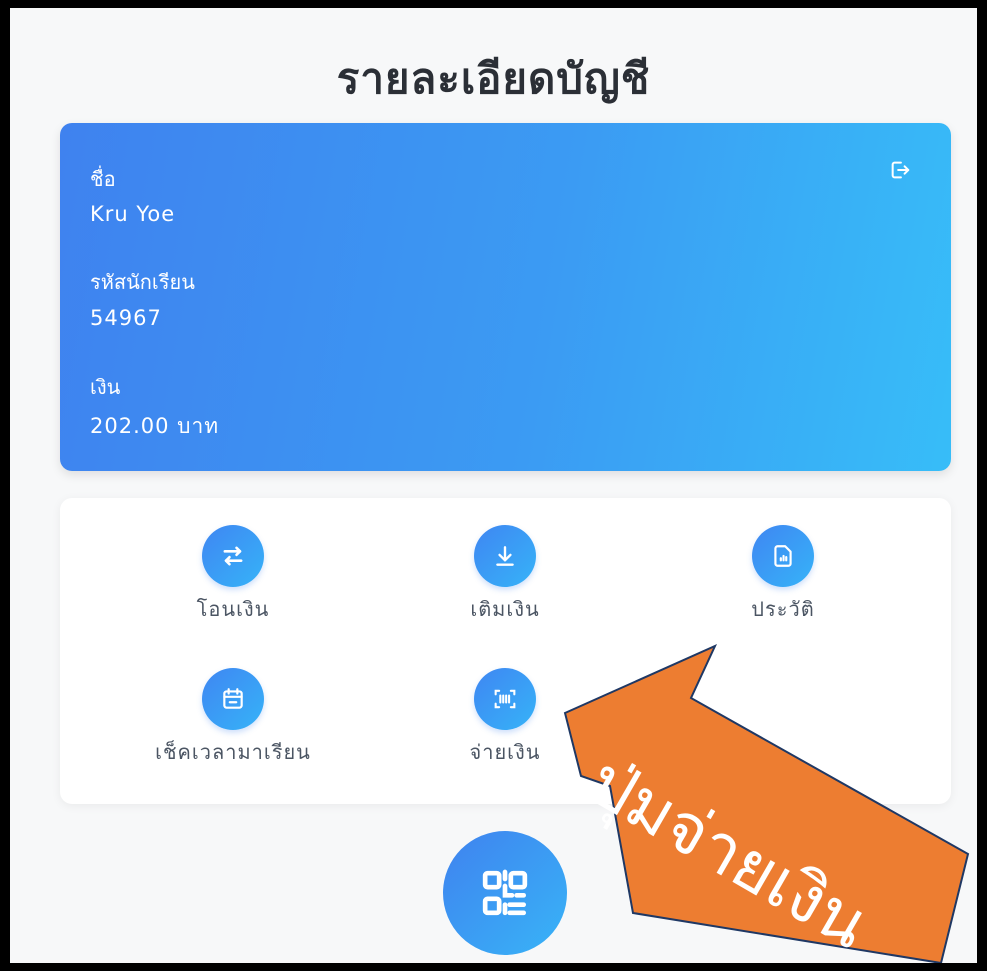  I want to click on name-label: ชื่อ, so click(103, 179).